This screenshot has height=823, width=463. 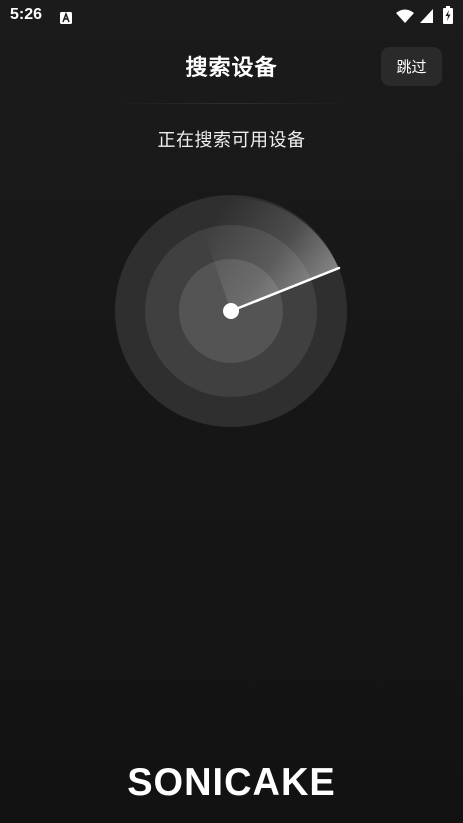 What do you see at coordinates (411, 66) in the screenshot?
I see `skip-button: 跳过` at bounding box center [411, 66].